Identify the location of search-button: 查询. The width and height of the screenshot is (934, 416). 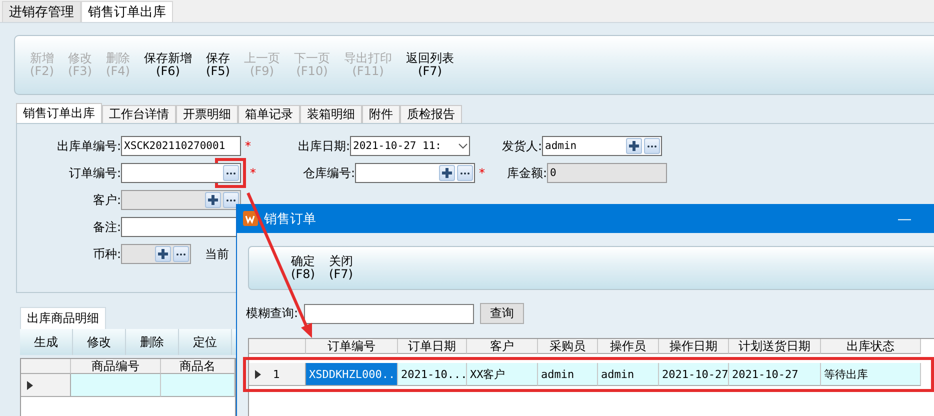
(502, 313).